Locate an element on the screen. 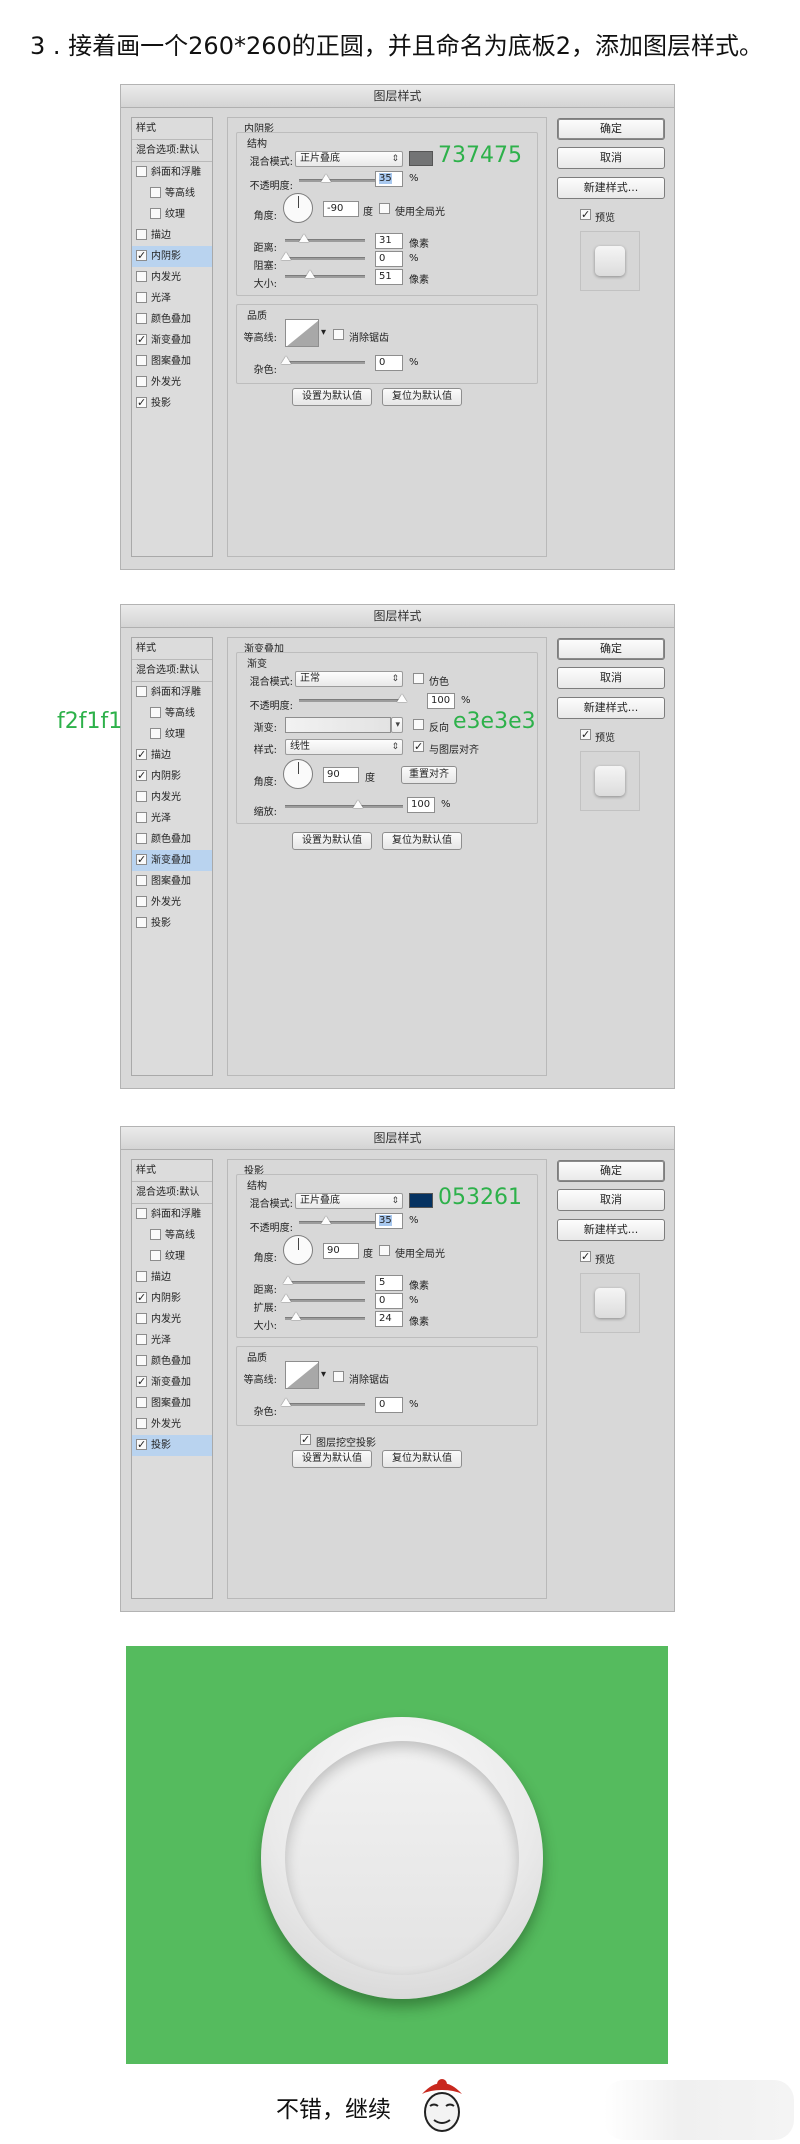 The height and width of the screenshot is (2144, 800). style-item-color-overlay: 颜色叠加 is located at coordinates (172, 839).